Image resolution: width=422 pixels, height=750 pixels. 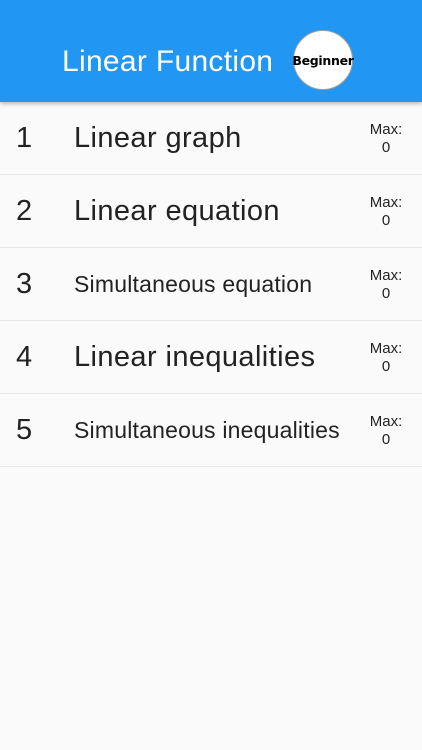 I want to click on list-item-simultaneous-inequalities: 5 Simultaneous inequalities Max: 0, so click(x=211, y=430).